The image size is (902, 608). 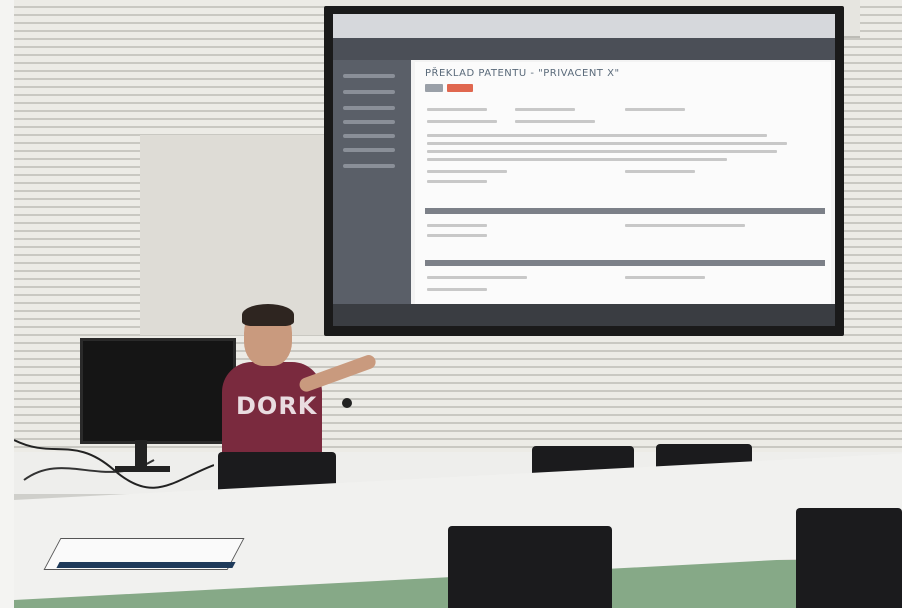 I want to click on projected-app-header, so click(x=584, y=49).